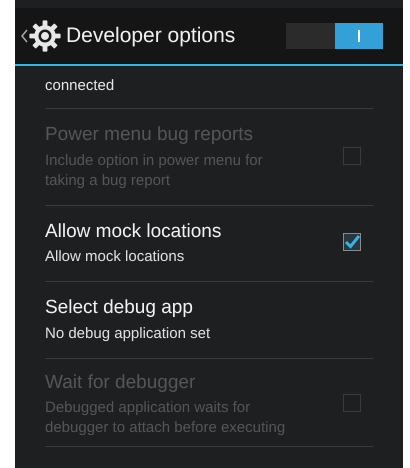 This screenshot has height=468, width=410. Describe the element at coordinates (79, 85) in the screenshot. I see `setting-summary: connected` at that location.